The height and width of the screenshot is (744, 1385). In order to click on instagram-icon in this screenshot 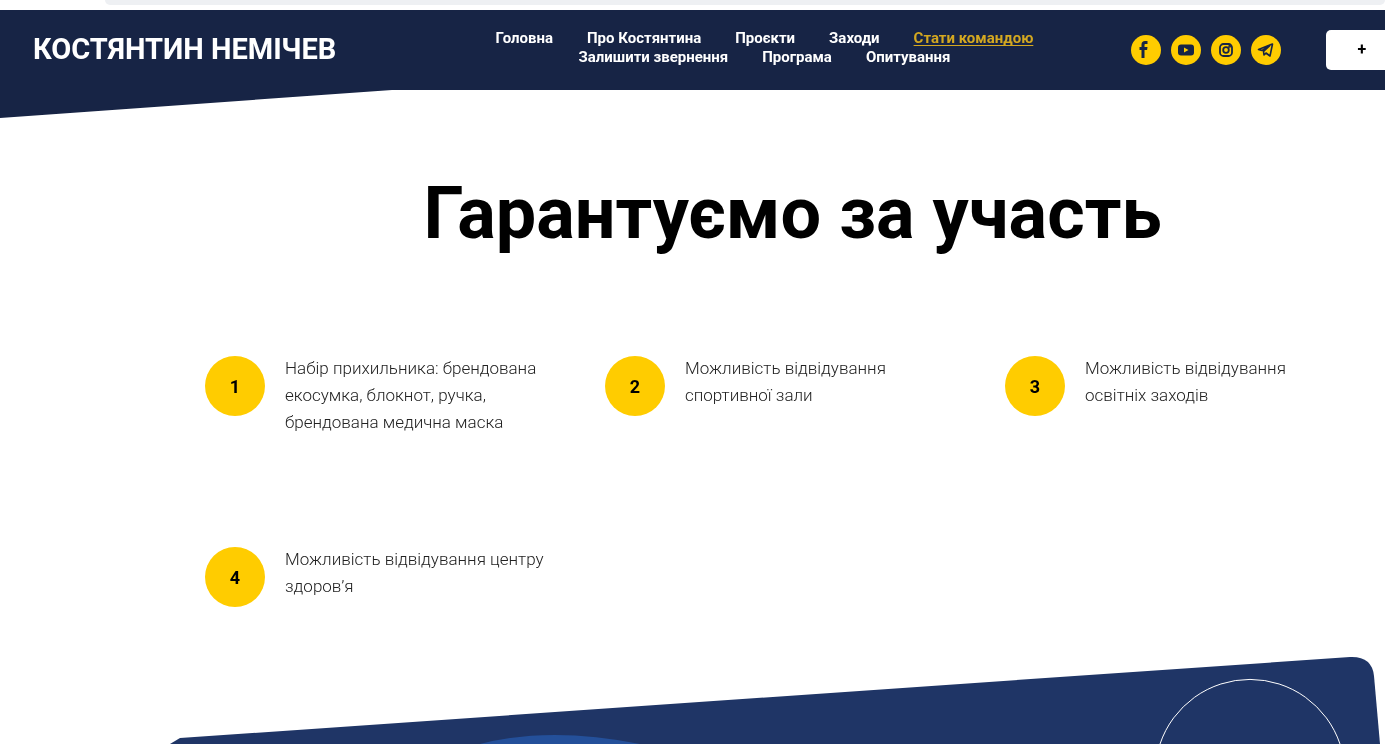, I will do `click(1225, 50)`.